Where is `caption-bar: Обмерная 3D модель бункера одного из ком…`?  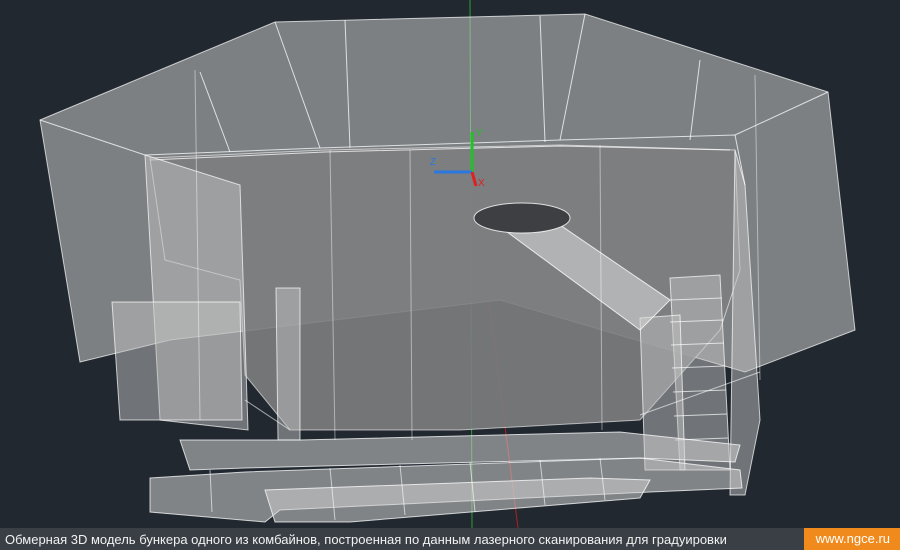
caption-bar: Обмерная 3D модель бункера одного из ком… is located at coordinates (450, 539).